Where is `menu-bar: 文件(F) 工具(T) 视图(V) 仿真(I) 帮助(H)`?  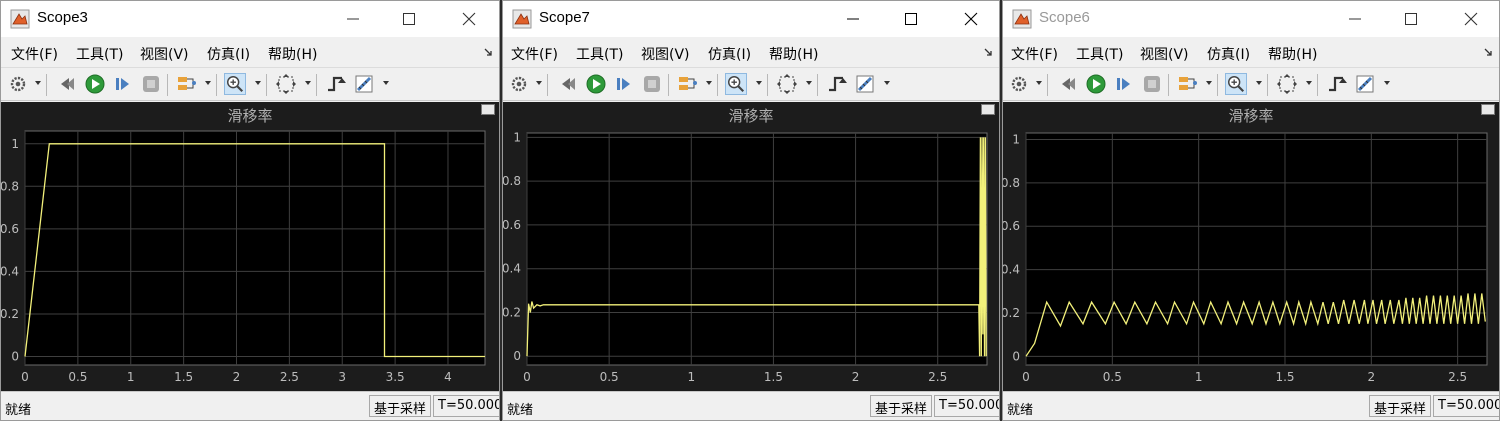
menu-bar: 文件(F) 工具(T) 视图(V) 仿真(I) 帮助(H) is located at coordinates (751, 52).